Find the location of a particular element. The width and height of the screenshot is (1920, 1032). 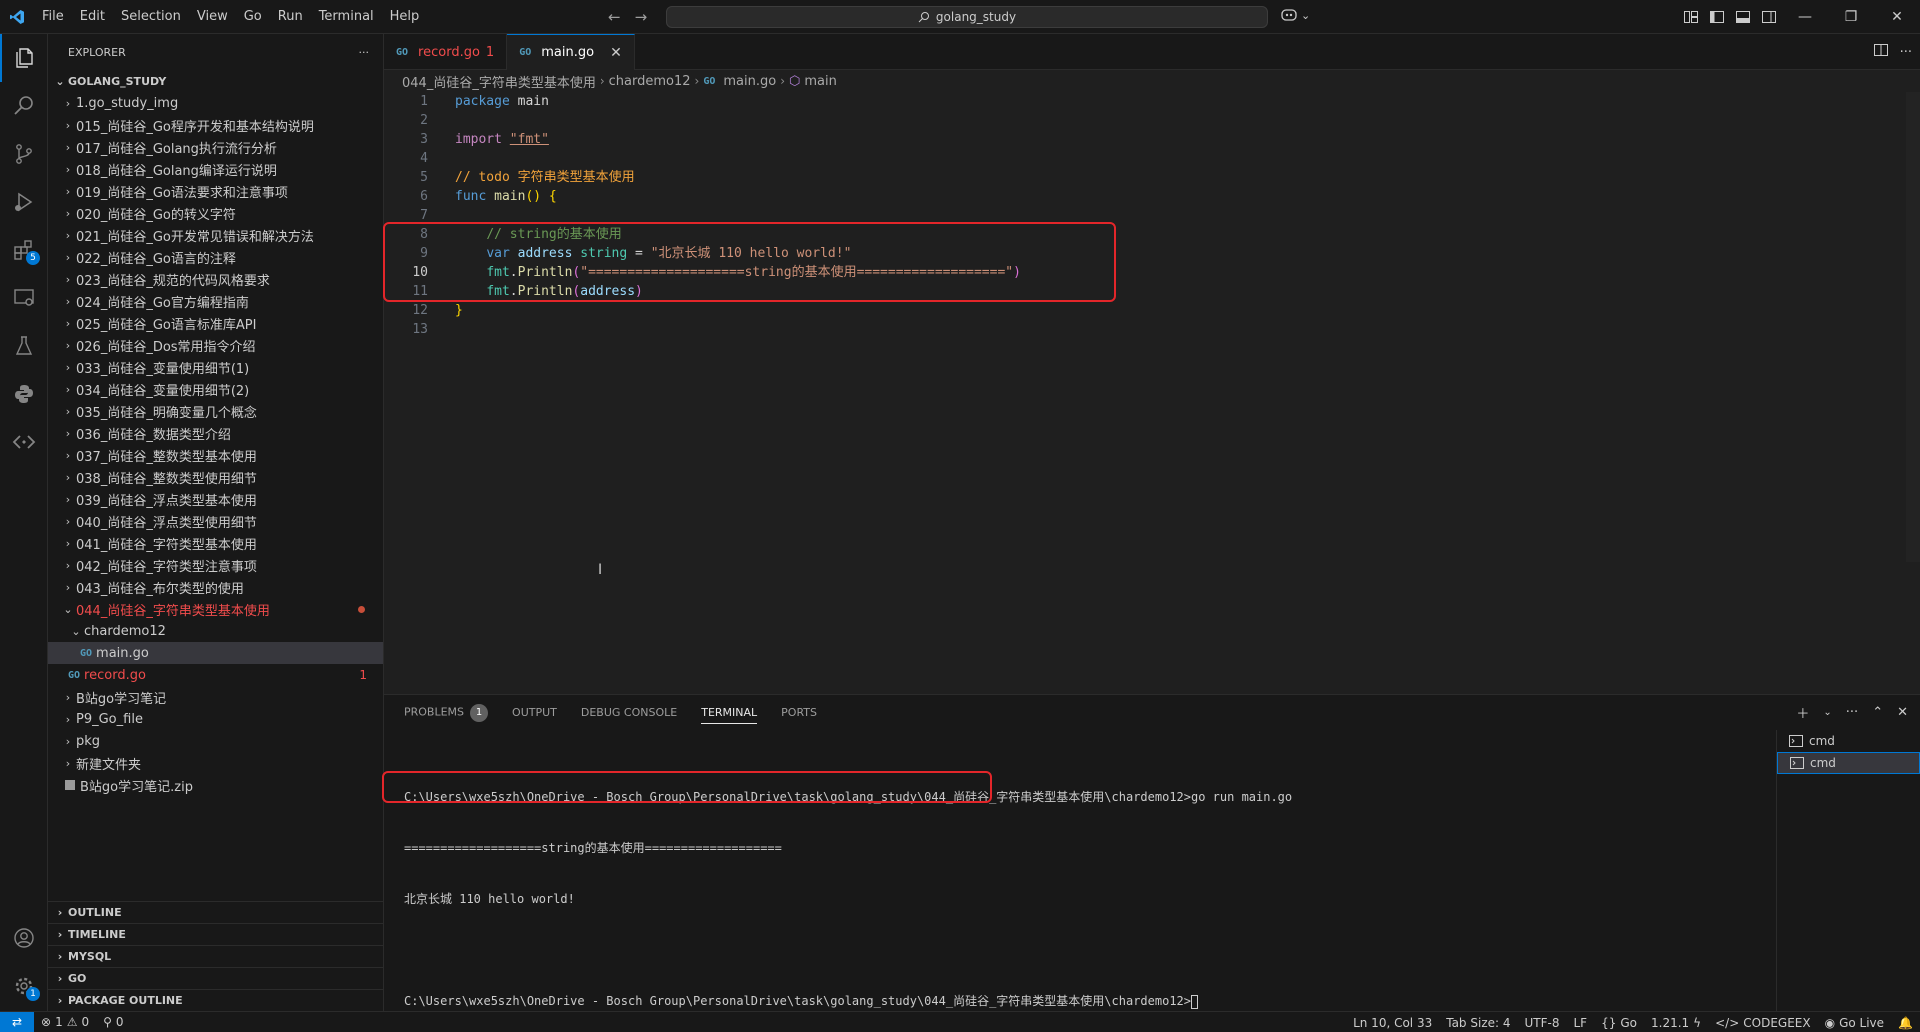

go-live-button: ◉ Go Live is located at coordinates (1854, 1023).